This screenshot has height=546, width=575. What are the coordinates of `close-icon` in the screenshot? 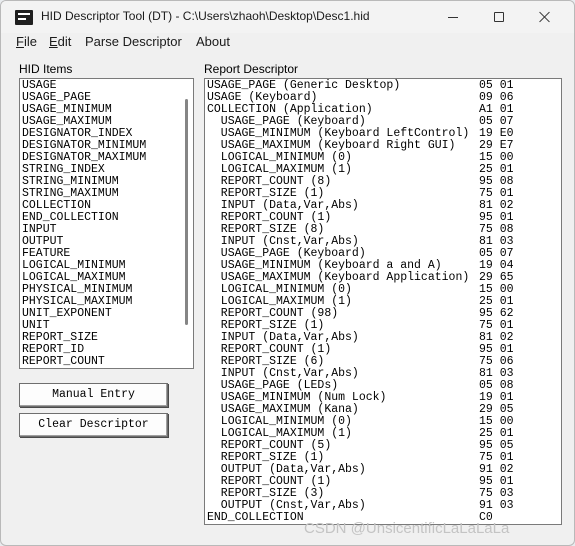 It's located at (545, 17).